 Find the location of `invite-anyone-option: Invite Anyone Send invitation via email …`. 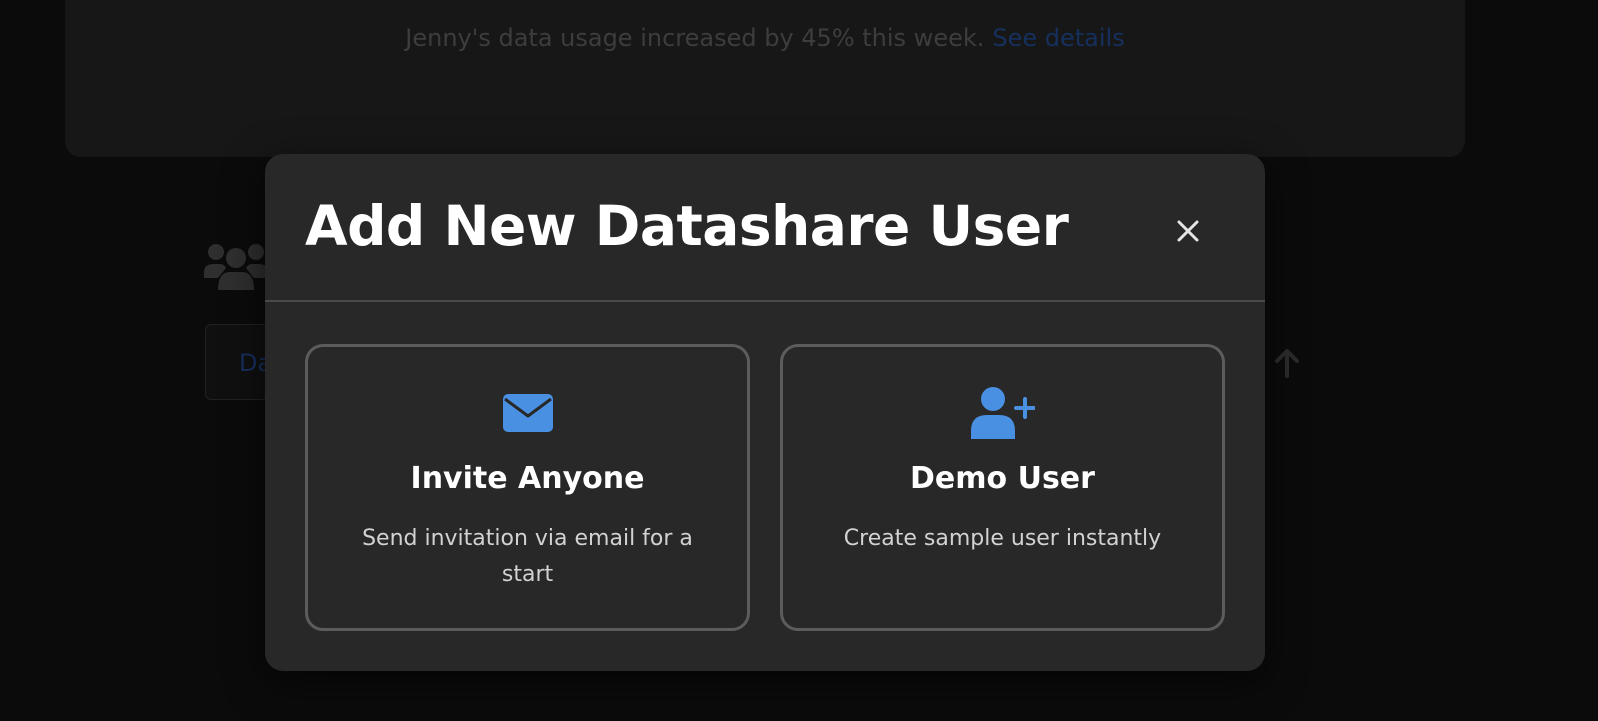

invite-anyone-option: Invite Anyone Send invitation via email … is located at coordinates (527, 487).